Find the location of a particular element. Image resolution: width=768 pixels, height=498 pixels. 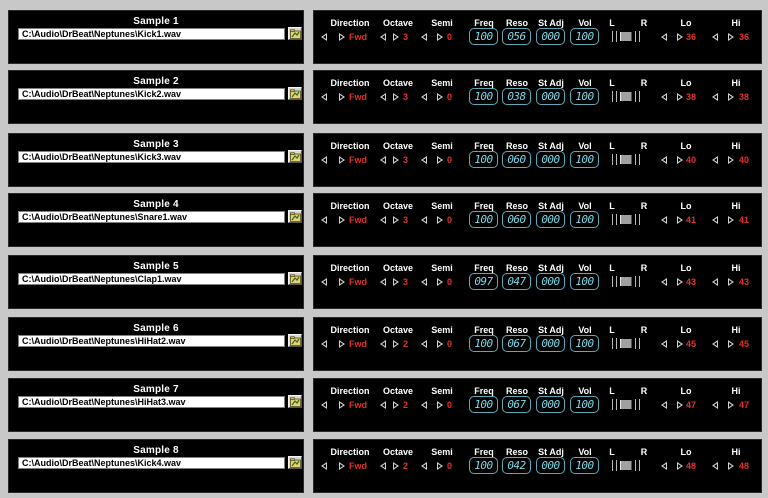

sample-path-field: C:\Audio\DrBeat\Neptunes\Kick1.wav is located at coordinates (151, 34).